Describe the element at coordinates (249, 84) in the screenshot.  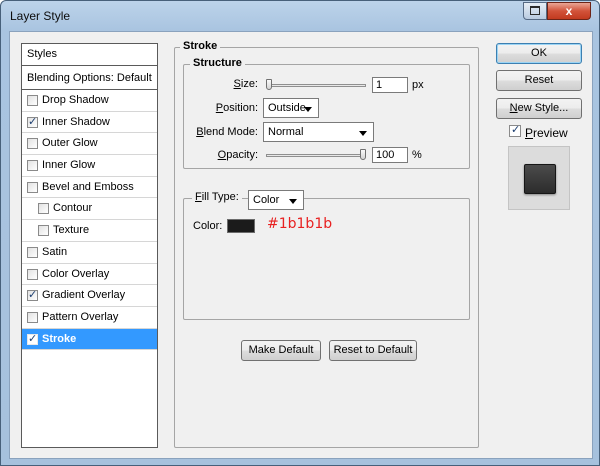
I see `size-label-rest: ize:` at that location.